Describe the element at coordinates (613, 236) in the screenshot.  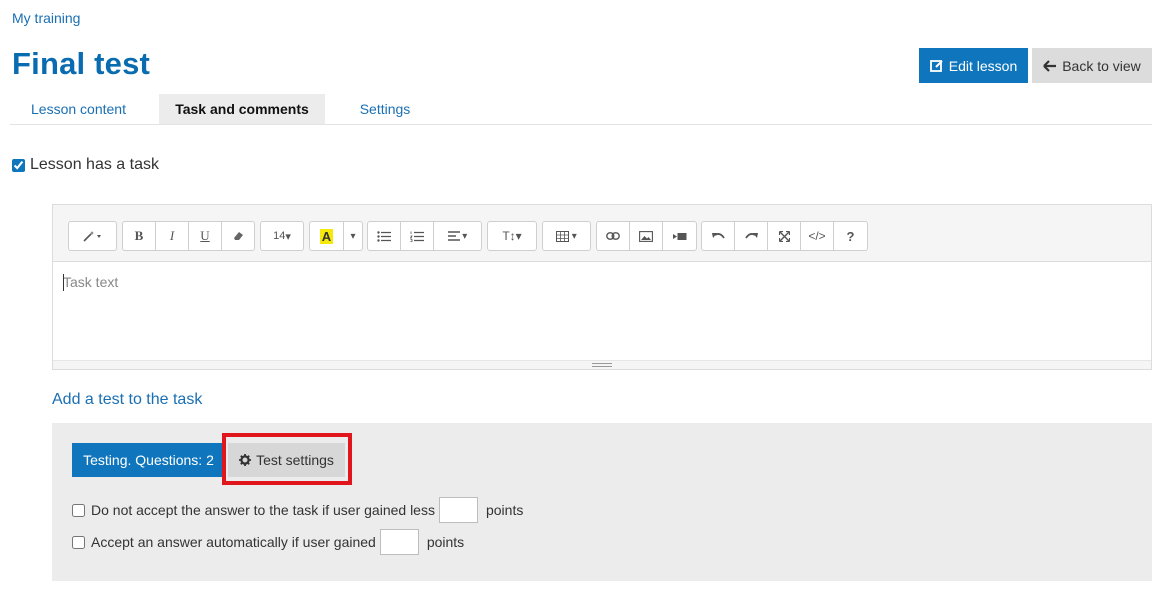
I see `link-icon` at that location.